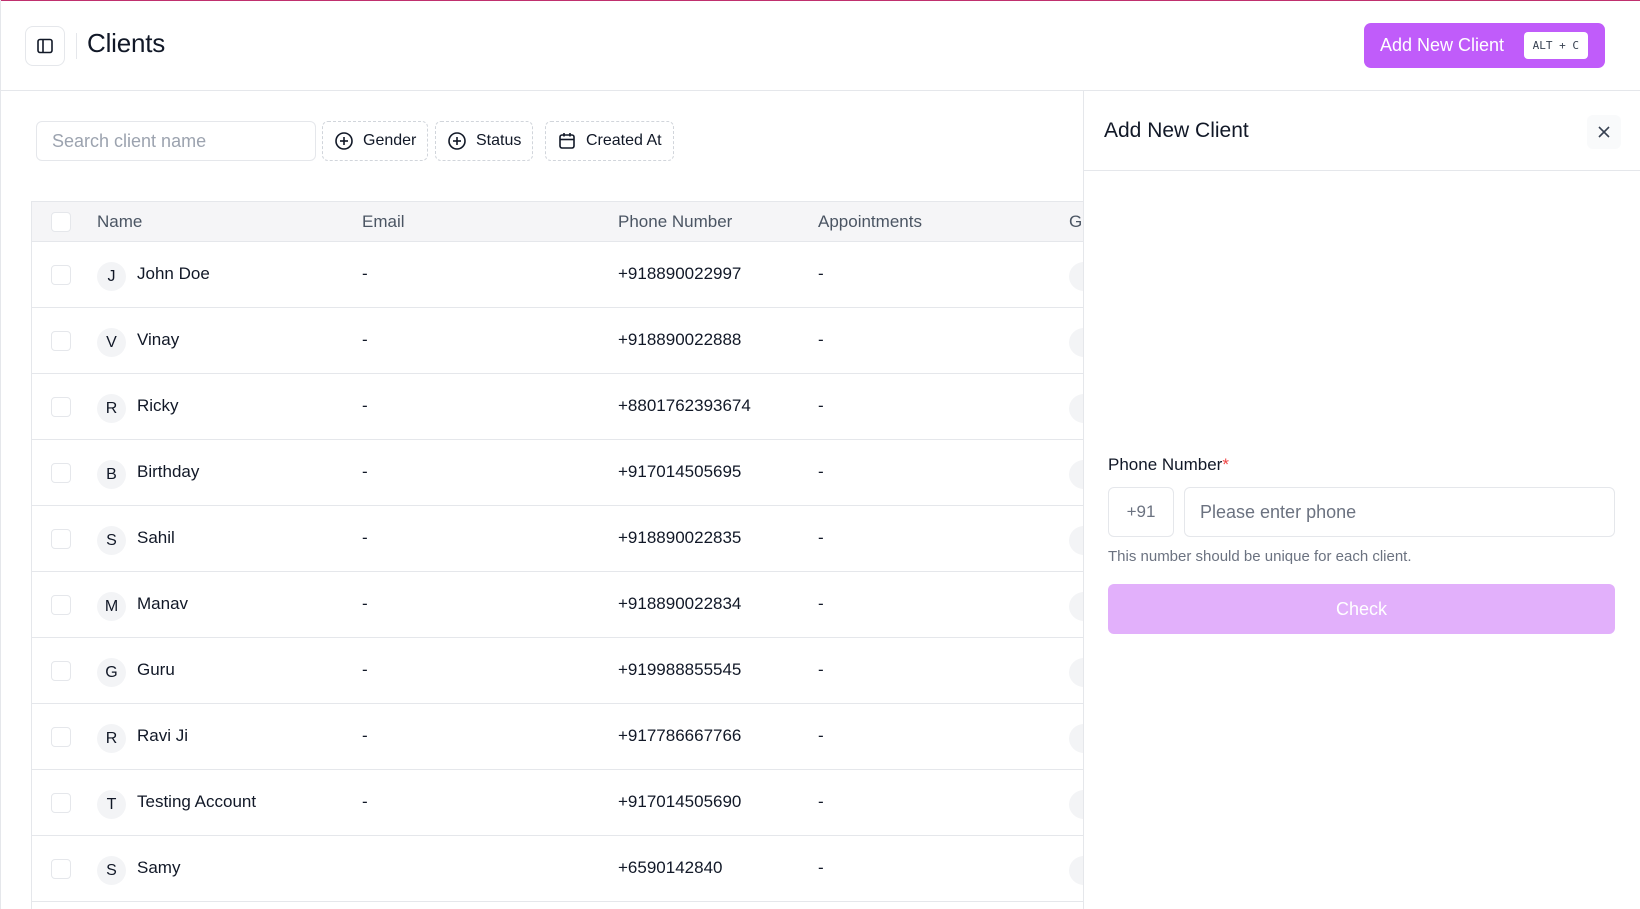  What do you see at coordinates (557, 869) in the screenshot?
I see `table-row: S Samy +6590142840 -` at bounding box center [557, 869].